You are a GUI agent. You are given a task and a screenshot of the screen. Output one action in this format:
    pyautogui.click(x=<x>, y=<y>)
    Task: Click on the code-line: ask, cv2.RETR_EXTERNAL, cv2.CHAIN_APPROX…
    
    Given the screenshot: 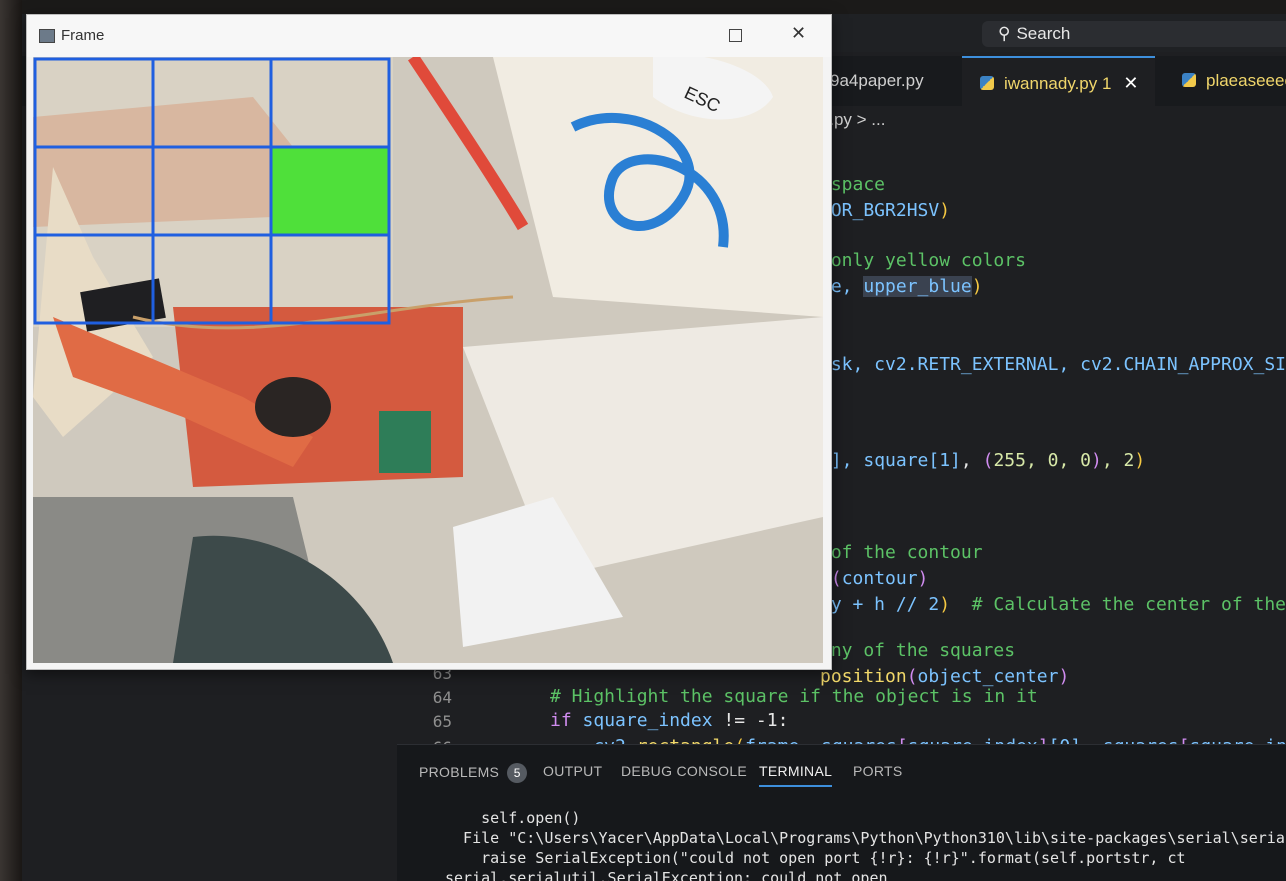 What is the action you would take?
    pyautogui.click(x=1053, y=364)
    